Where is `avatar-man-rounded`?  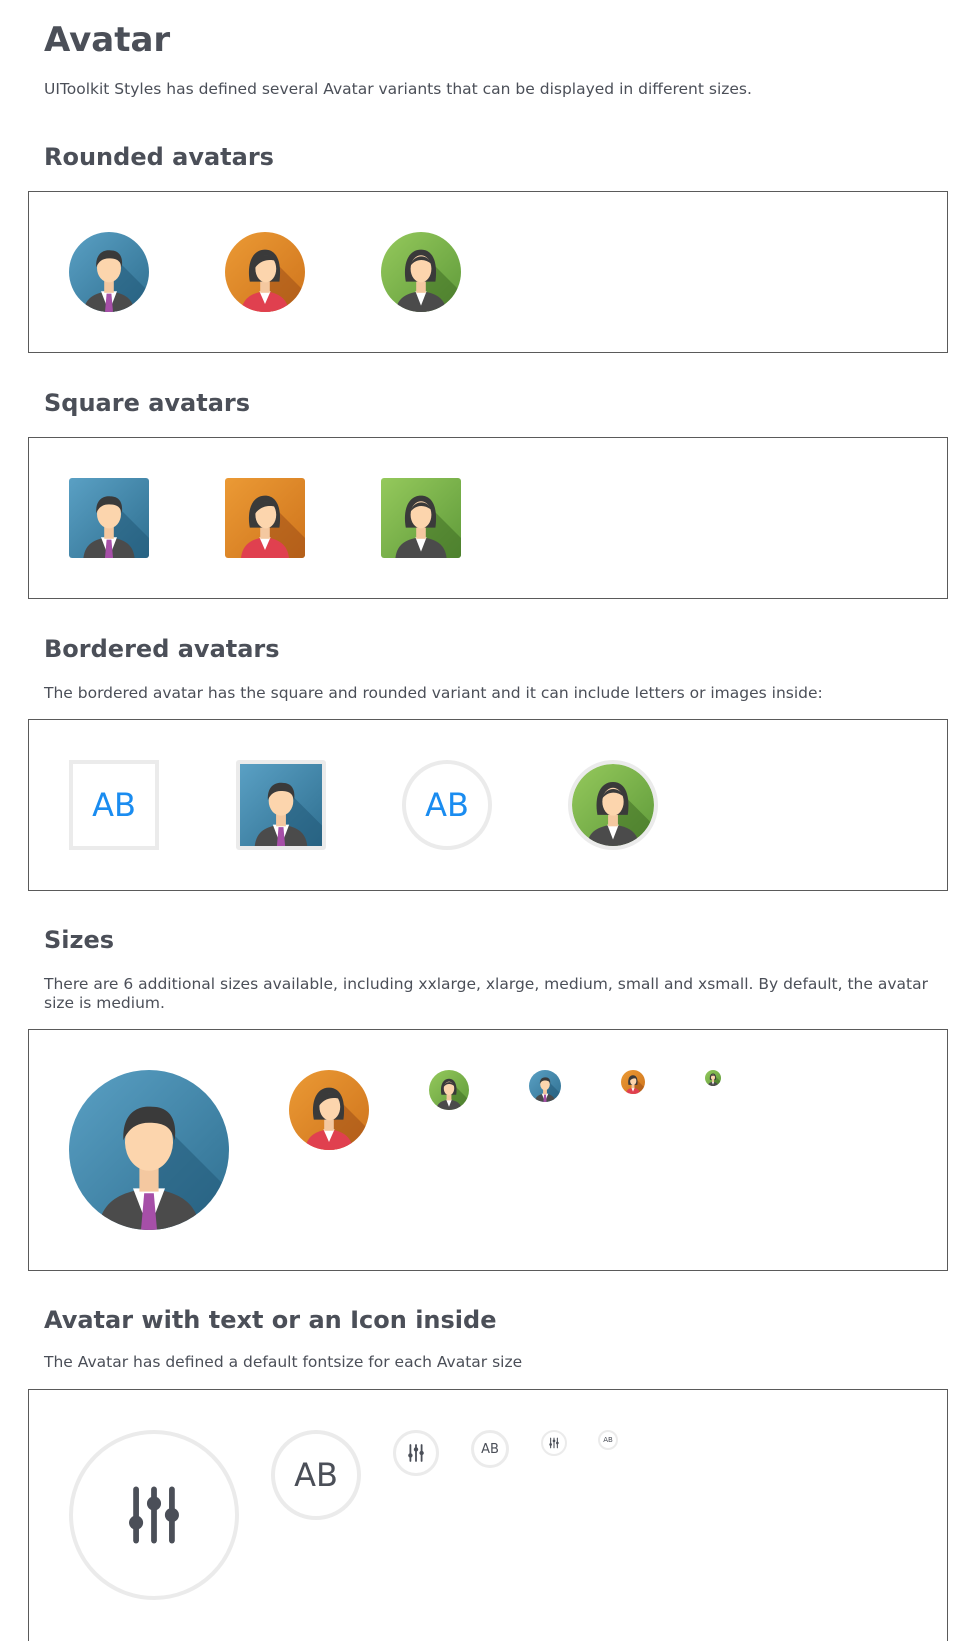 avatar-man-rounded is located at coordinates (109, 272).